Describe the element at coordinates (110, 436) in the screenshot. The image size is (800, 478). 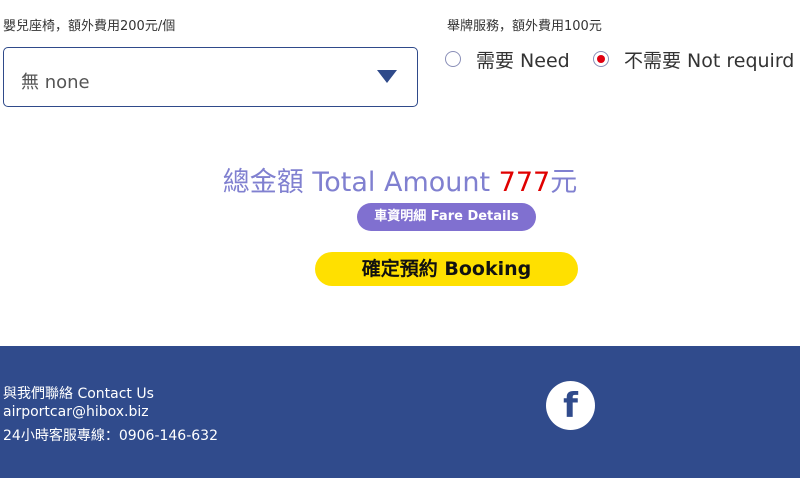
I see `contact-phone: 24小時客服專線：0906-146-632` at that location.